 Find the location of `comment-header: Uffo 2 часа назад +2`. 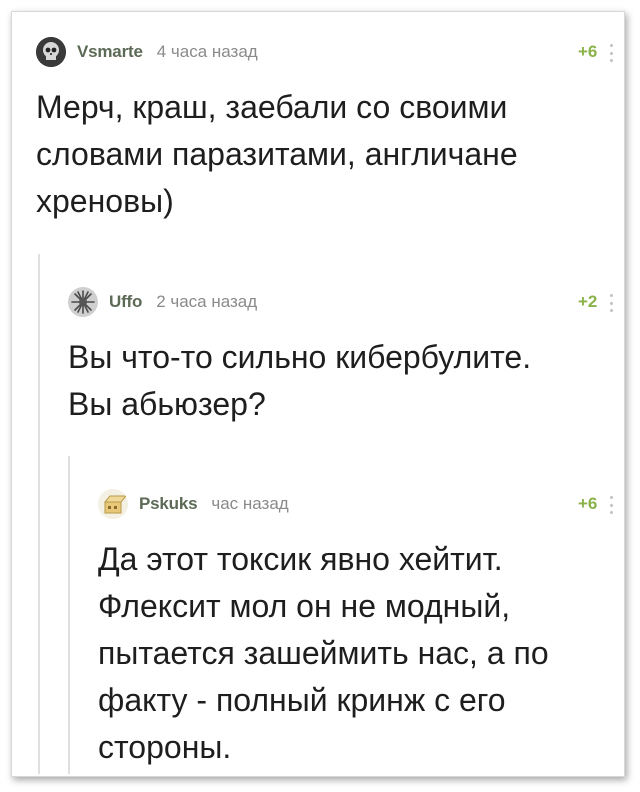

comment-header: Uffo 2 часа назад +2 is located at coordinates (342, 302).